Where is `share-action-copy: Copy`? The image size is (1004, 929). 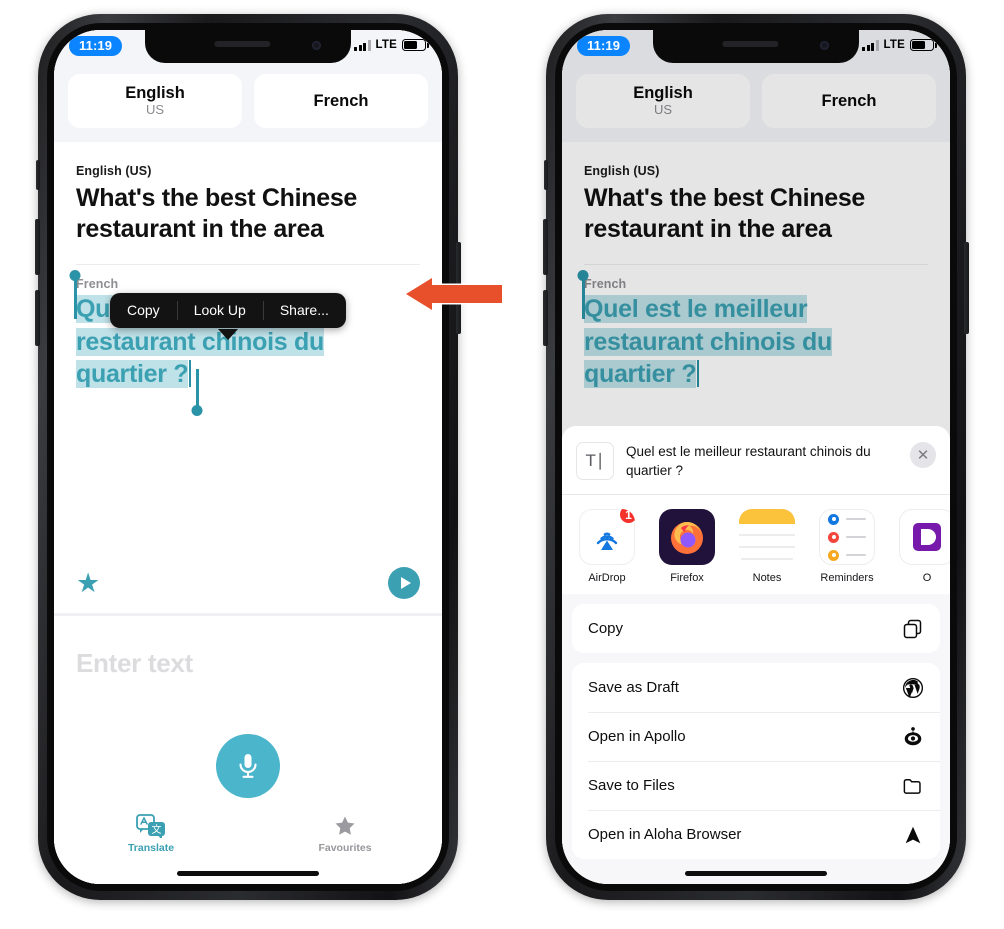 share-action-copy: Copy is located at coordinates (756, 628).